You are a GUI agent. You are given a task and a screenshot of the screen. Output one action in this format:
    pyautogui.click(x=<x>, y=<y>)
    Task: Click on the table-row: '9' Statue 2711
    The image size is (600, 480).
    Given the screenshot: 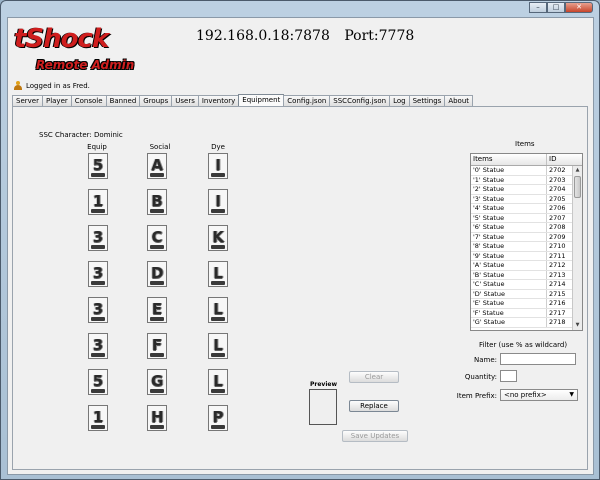 What is the action you would take?
    pyautogui.click(x=522, y=256)
    